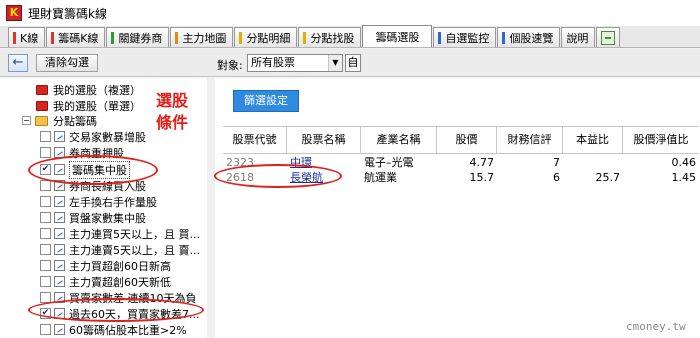 Image resolution: width=700 pixels, height=338 pixels. I want to click on tab-key-broker: 關鍵券商, so click(138, 37).